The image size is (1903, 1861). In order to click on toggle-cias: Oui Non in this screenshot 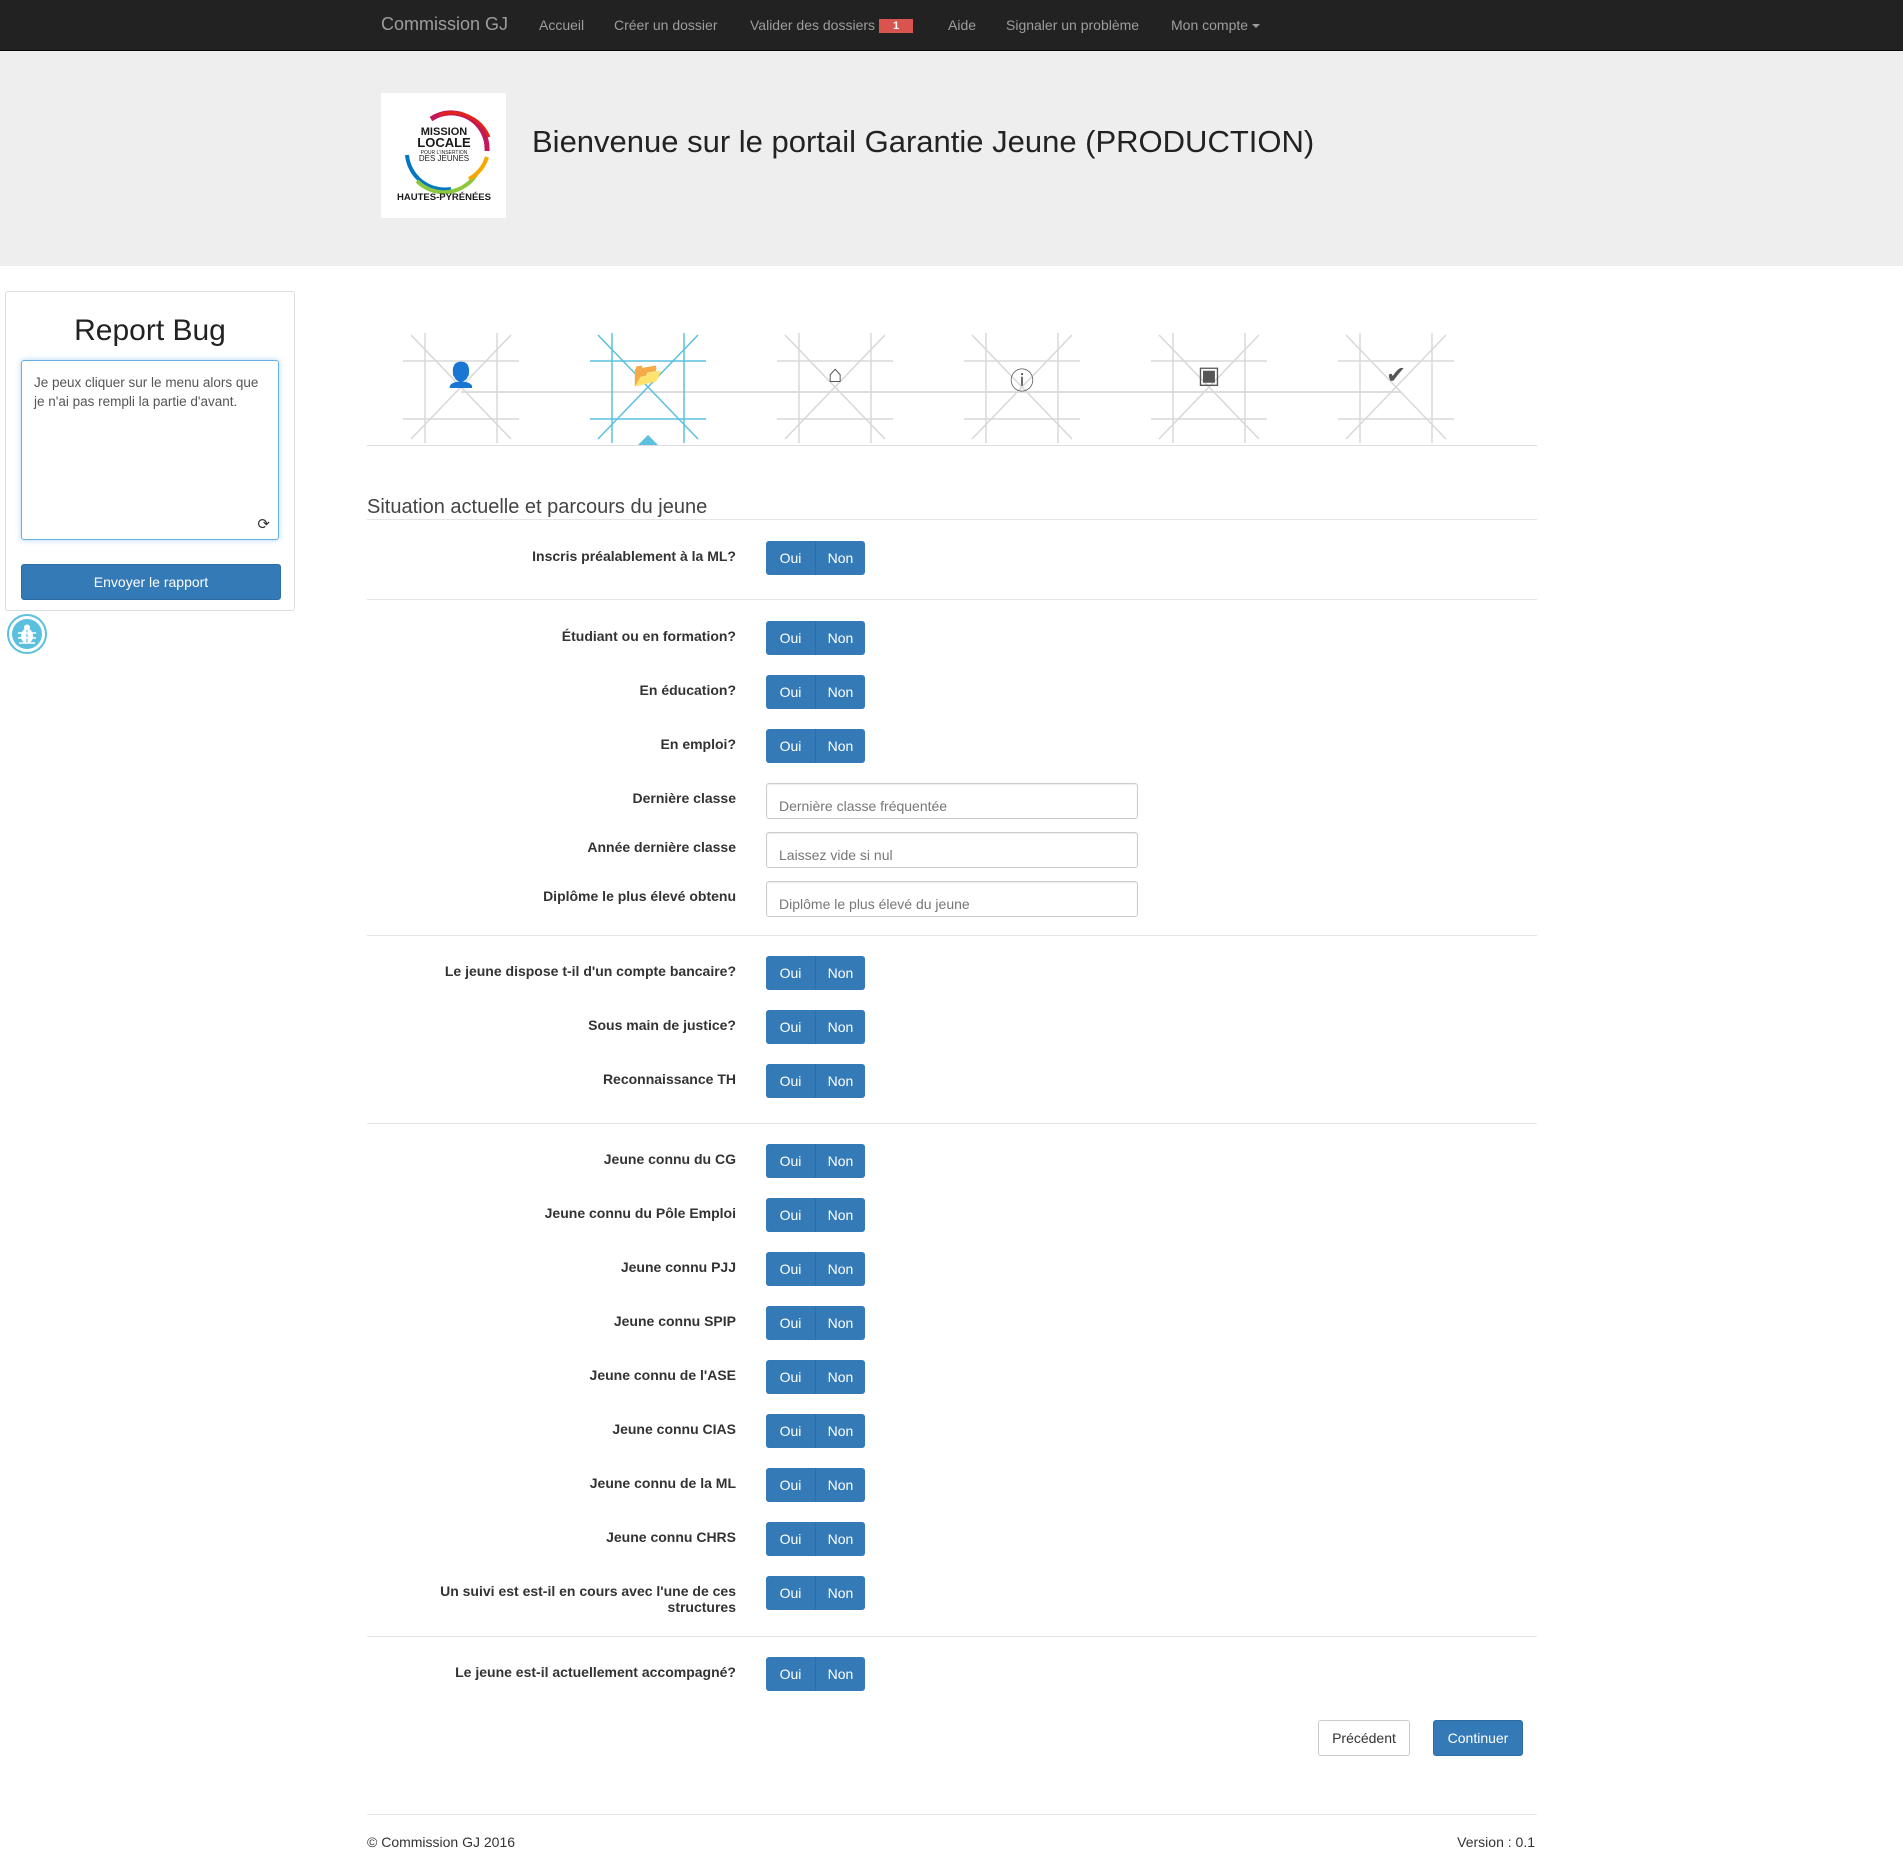, I will do `click(815, 1431)`.